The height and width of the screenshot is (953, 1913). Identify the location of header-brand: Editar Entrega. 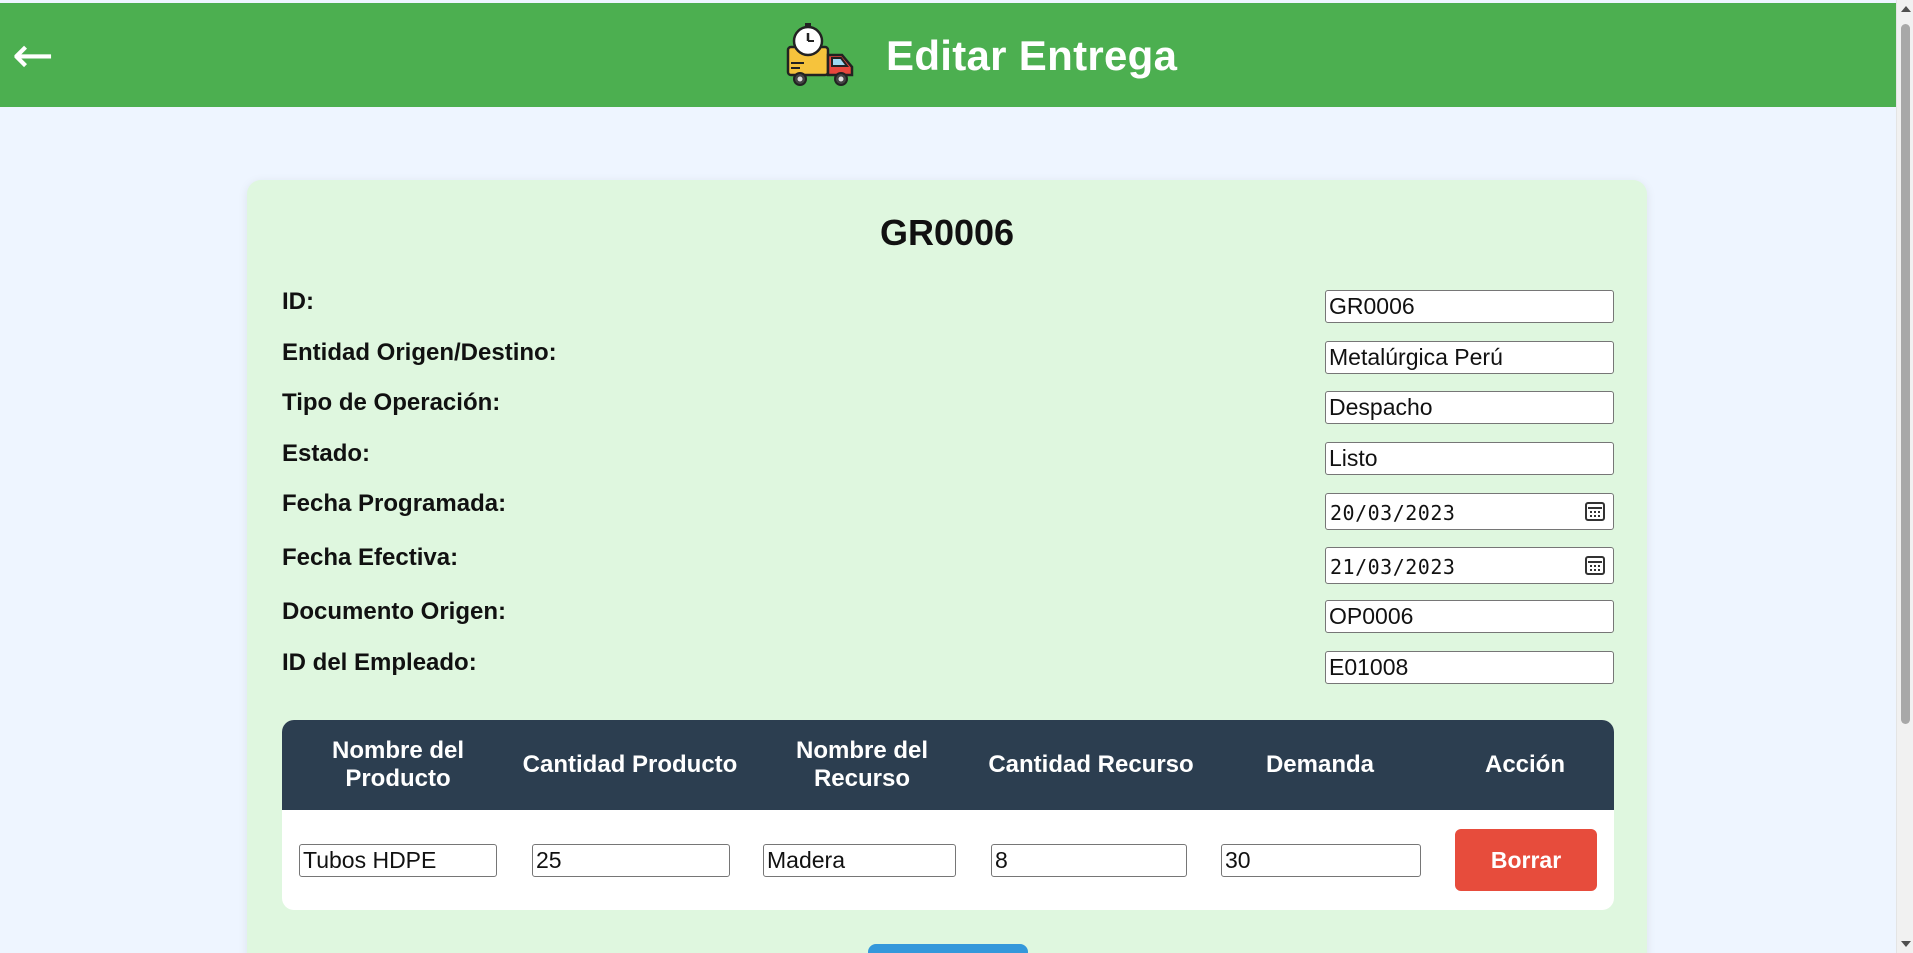
(980, 56).